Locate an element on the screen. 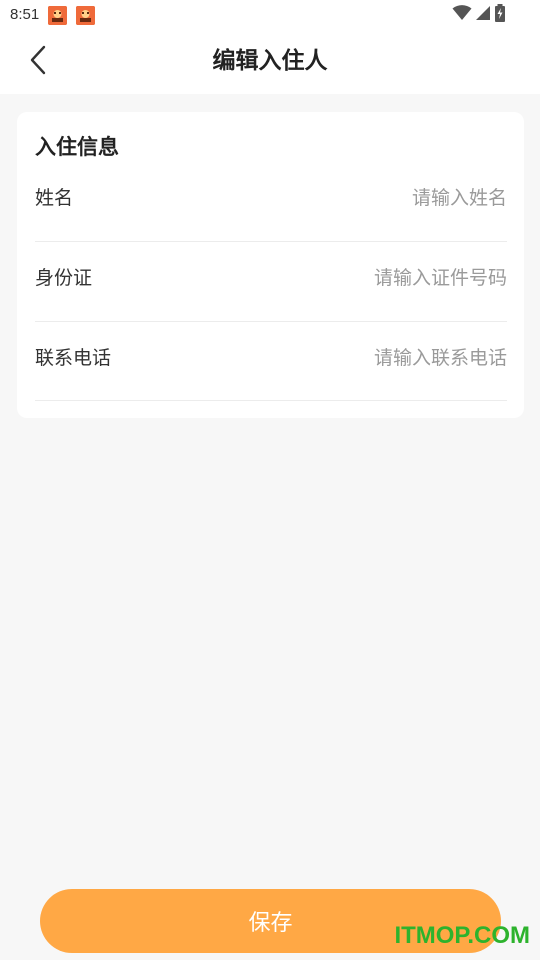  nav-bar: 编辑入住人 is located at coordinates (270, 63).